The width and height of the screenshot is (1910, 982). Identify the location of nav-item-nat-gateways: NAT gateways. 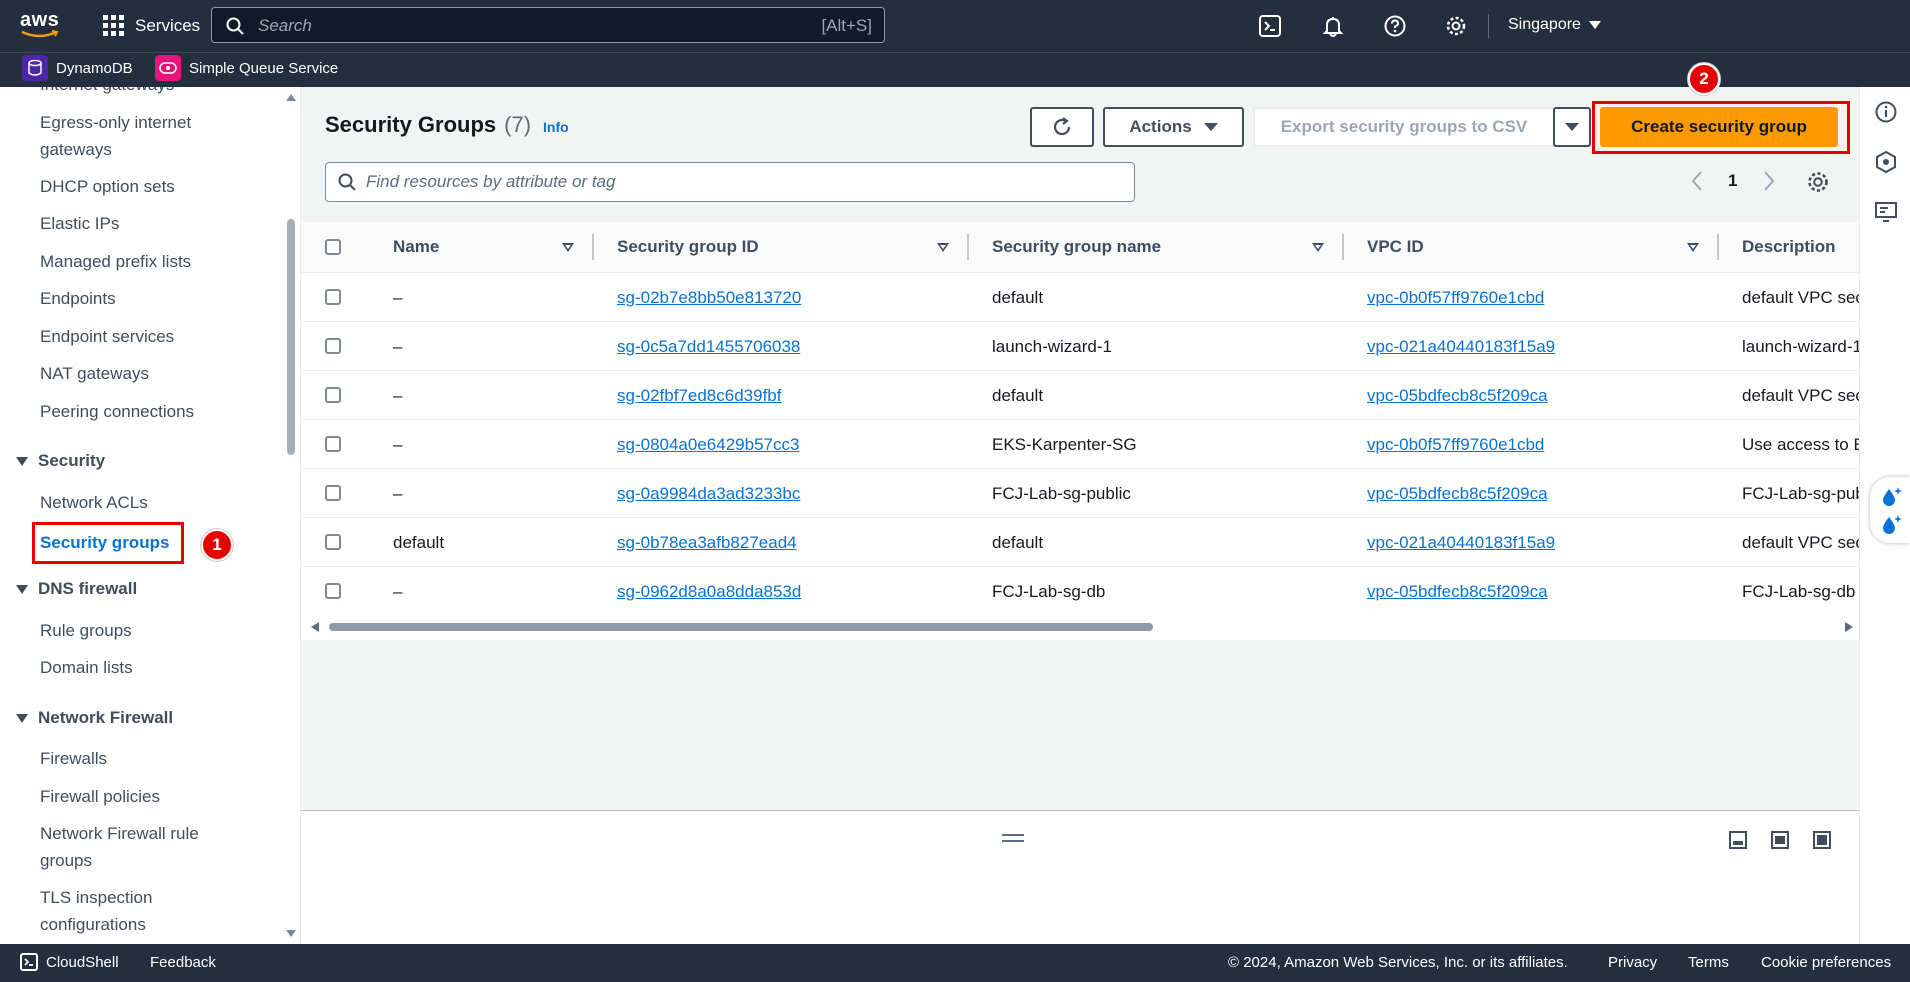
(94, 373).